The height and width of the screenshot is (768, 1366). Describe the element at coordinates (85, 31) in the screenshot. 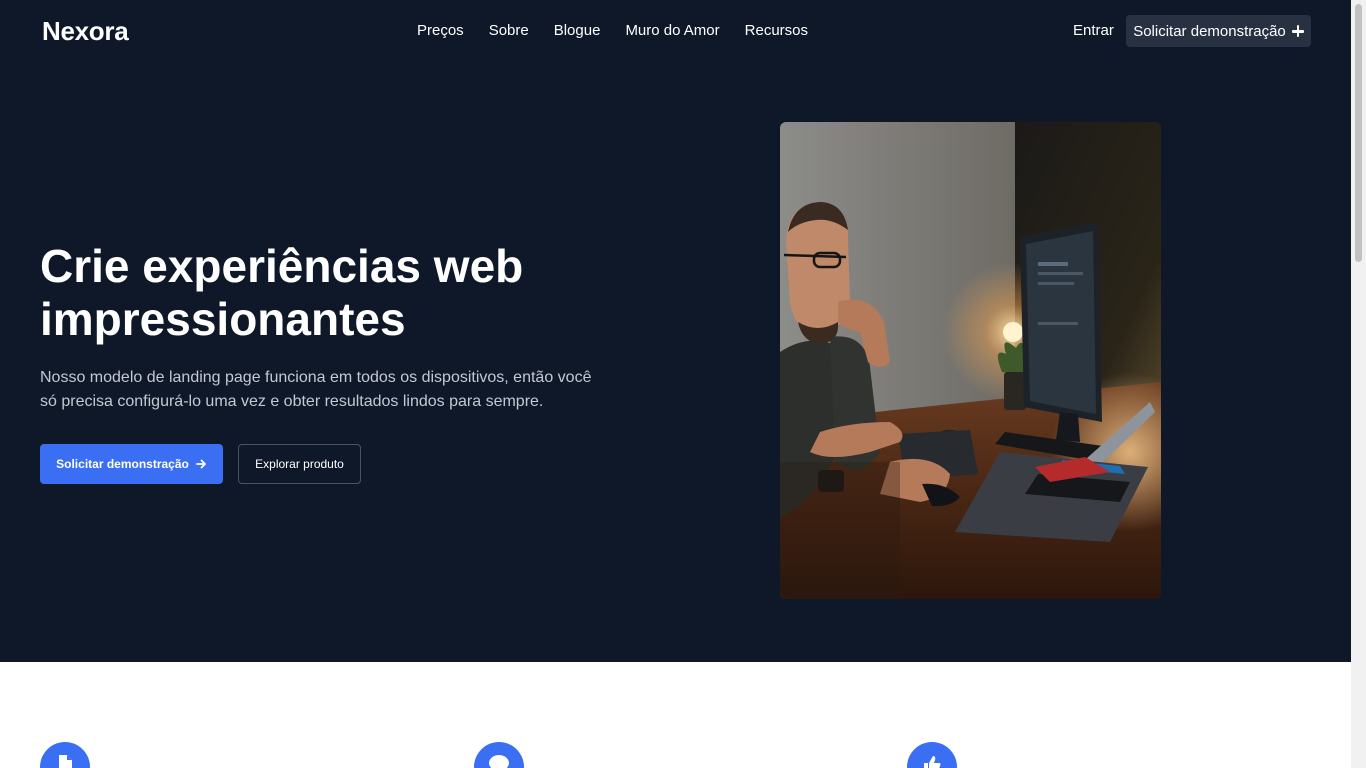

I see `logo: Nexora` at that location.